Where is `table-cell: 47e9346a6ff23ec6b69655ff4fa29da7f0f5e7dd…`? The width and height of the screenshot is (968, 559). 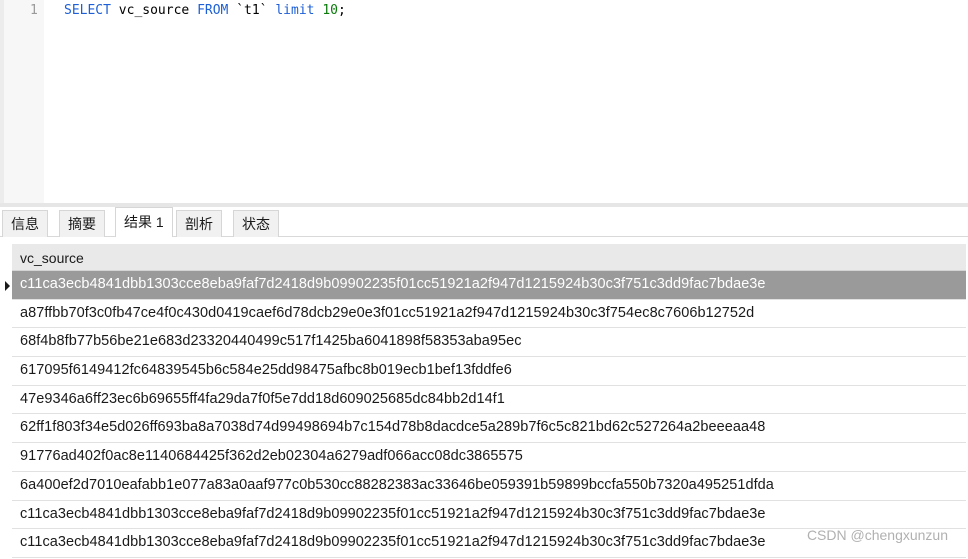
table-cell: 47e9346a6ff23ec6b69655ff4fa29da7f0f5e7dd… is located at coordinates (262, 399).